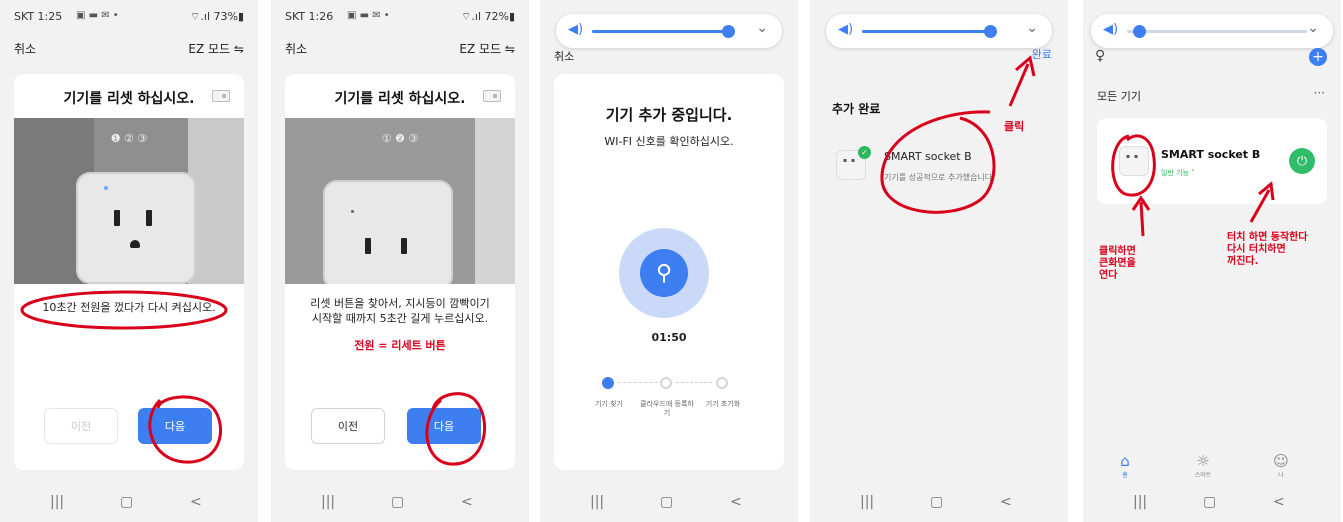  What do you see at coordinates (1100, 56) in the screenshot?
I see `person-icon: ♀` at bounding box center [1100, 56].